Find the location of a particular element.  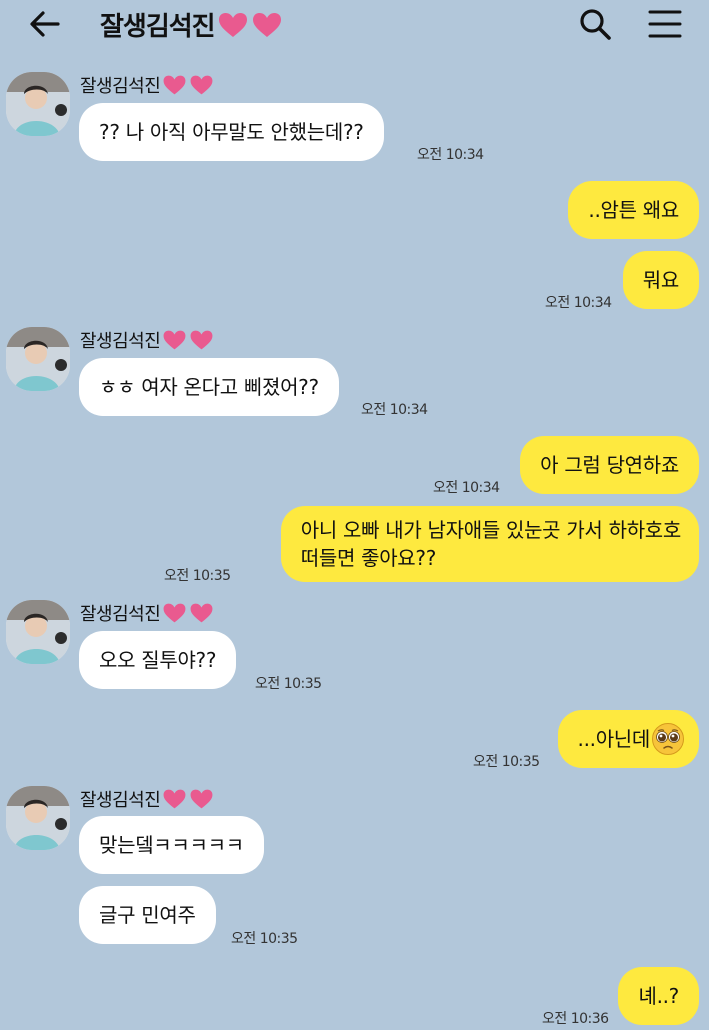

message-bubble-incoming: ?? 나 아직 아무말도 안했는데?? is located at coordinates (231, 132).